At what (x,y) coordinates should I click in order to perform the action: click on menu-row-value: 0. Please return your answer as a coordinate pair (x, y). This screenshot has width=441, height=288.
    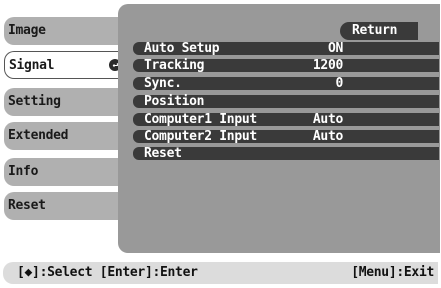
    Looking at the image, I should click on (339, 83).